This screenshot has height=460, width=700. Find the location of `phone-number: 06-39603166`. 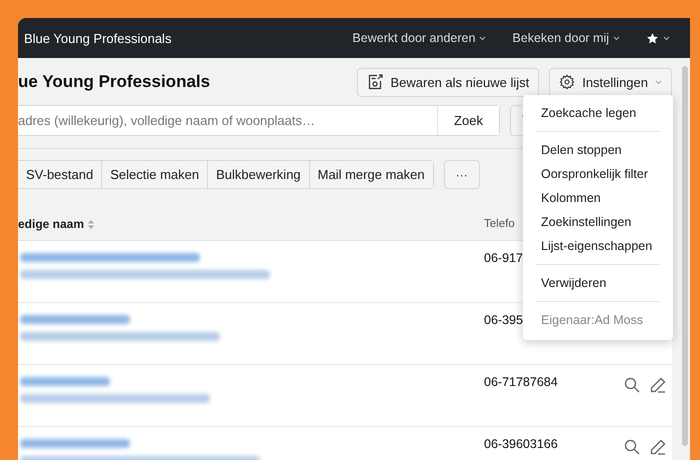

phone-number: 06-39603166 is located at coordinates (521, 444).